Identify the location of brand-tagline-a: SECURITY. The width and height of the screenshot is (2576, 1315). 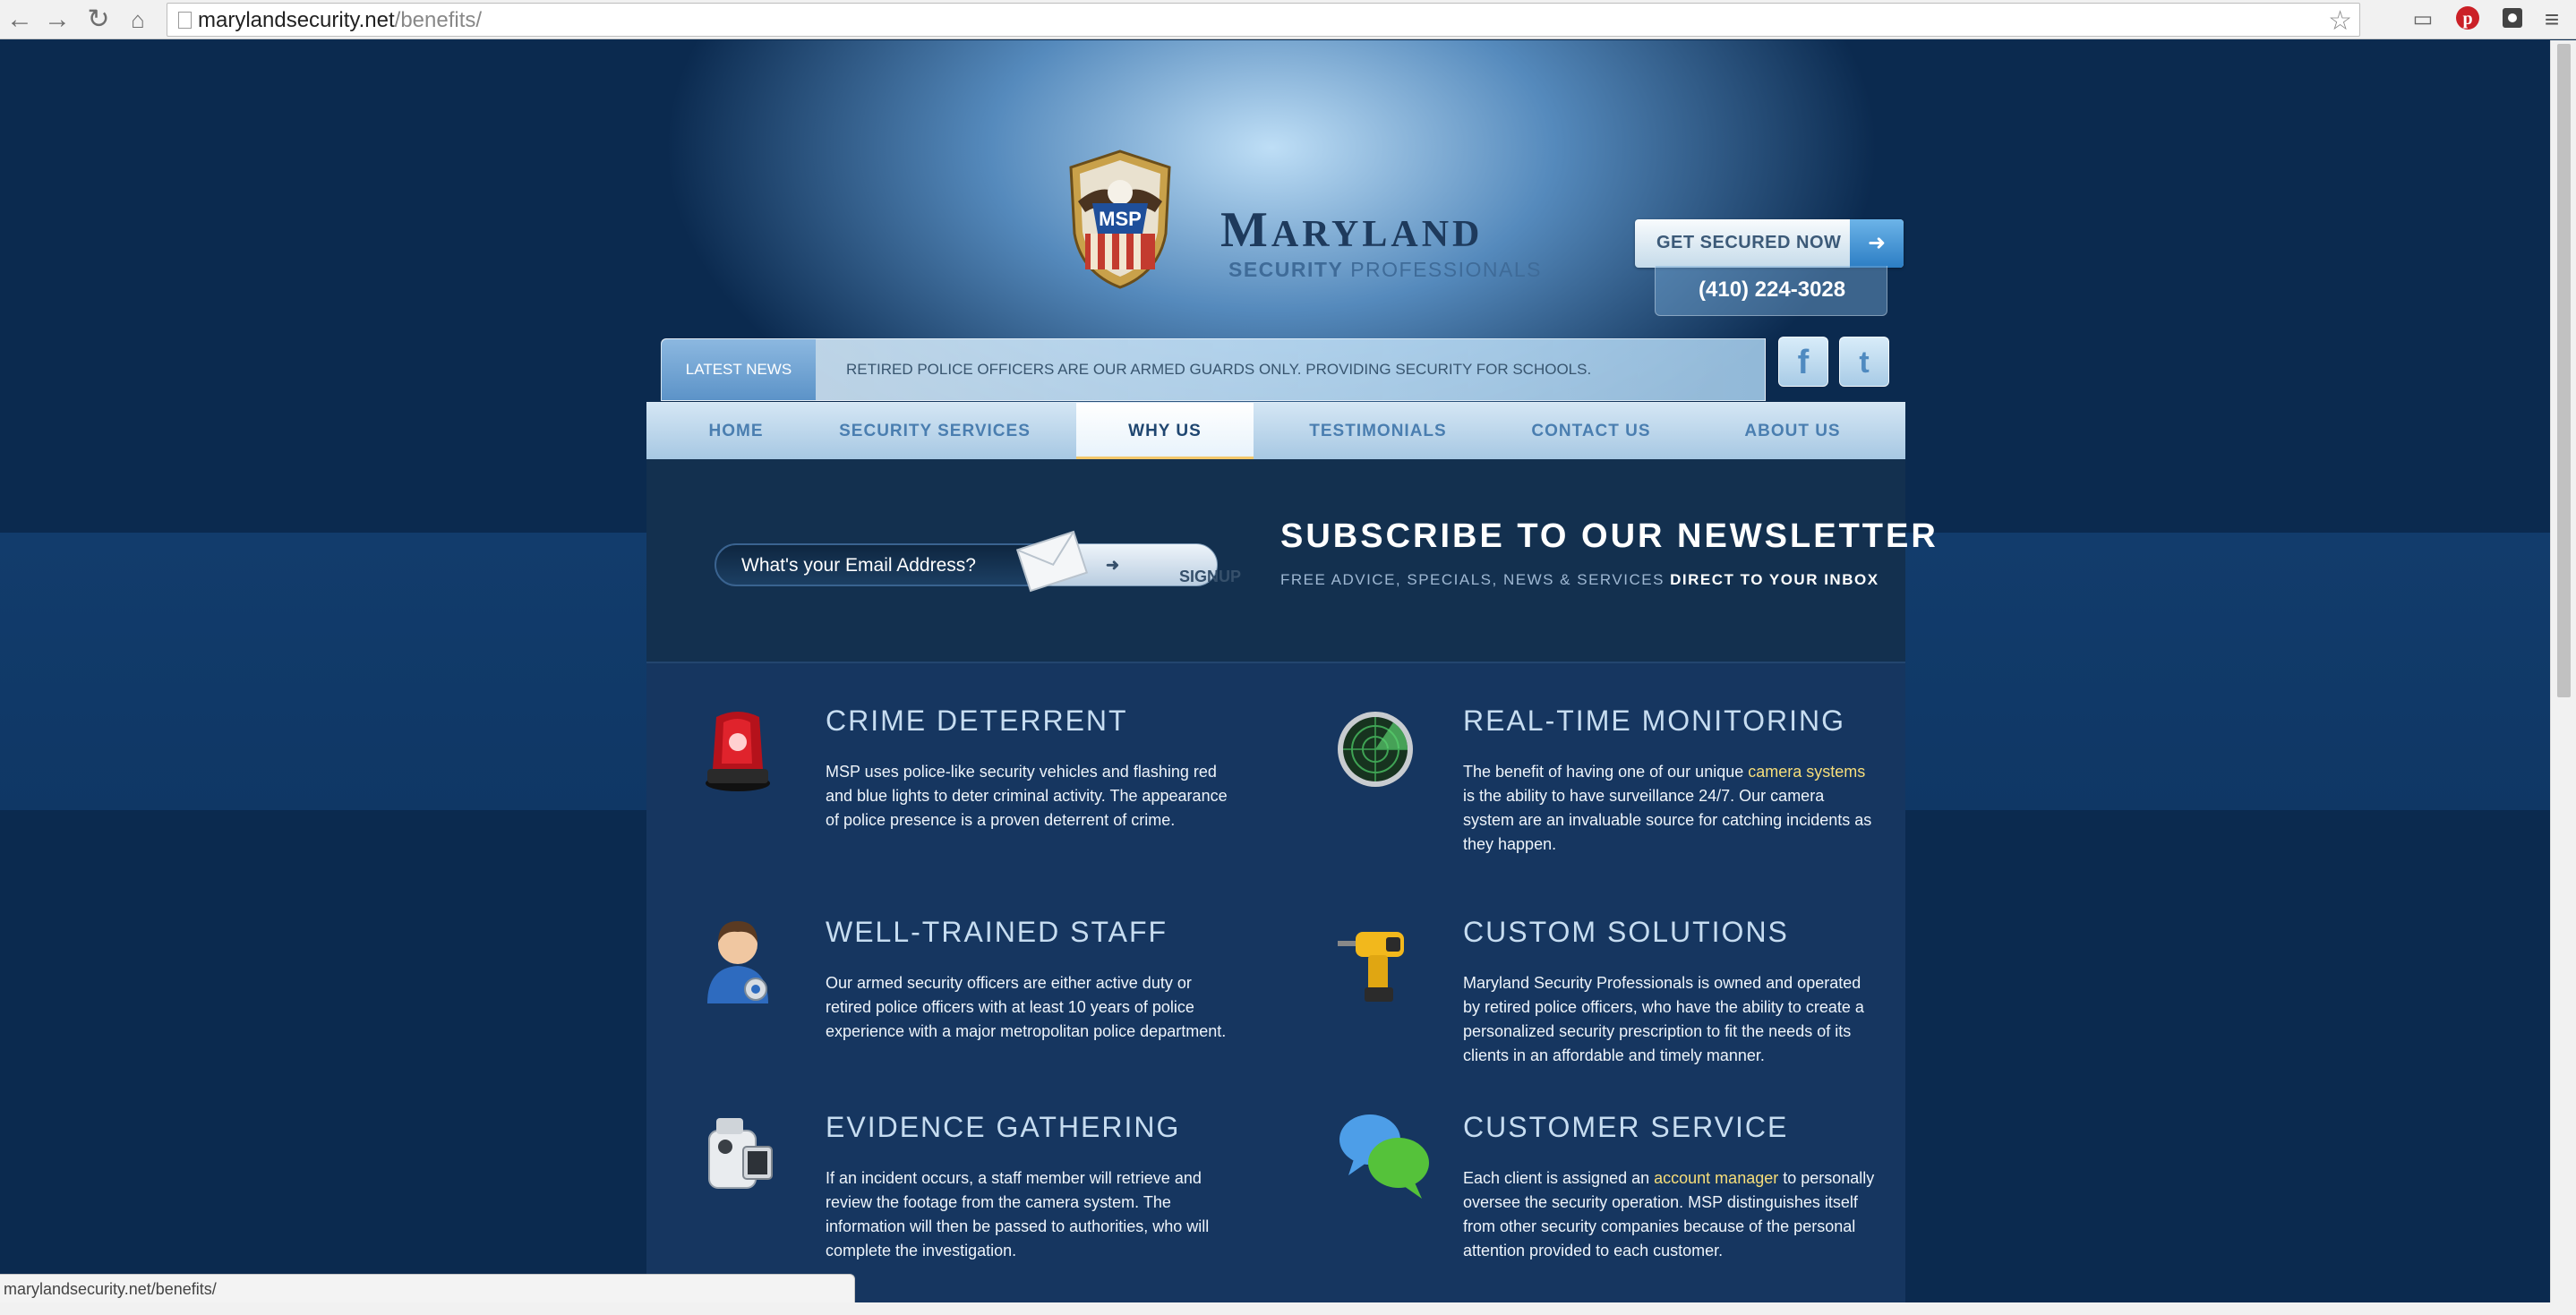
(1286, 269).